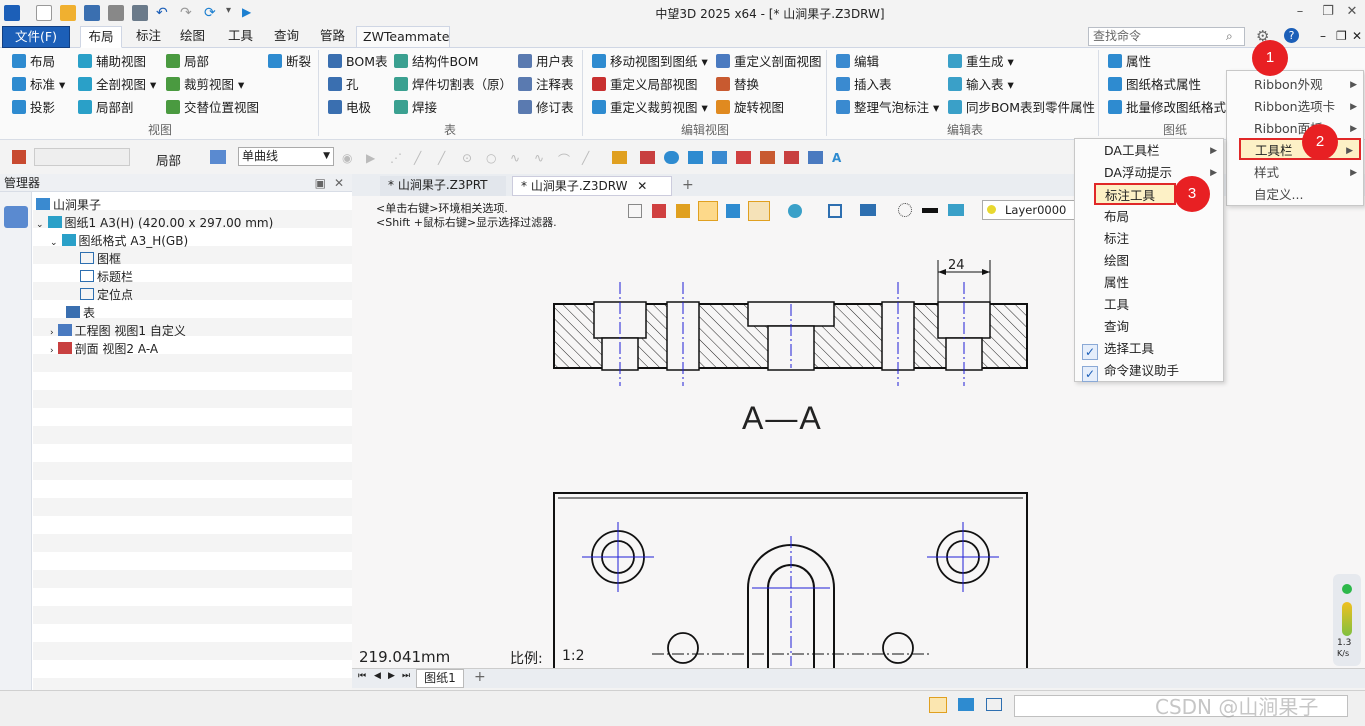 The image size is (1365, 726). What do you see at coordinates (1149, 261) in the screenshot?
I see `menu-item-draw: 绘图` at bounding box center [1149, 261].